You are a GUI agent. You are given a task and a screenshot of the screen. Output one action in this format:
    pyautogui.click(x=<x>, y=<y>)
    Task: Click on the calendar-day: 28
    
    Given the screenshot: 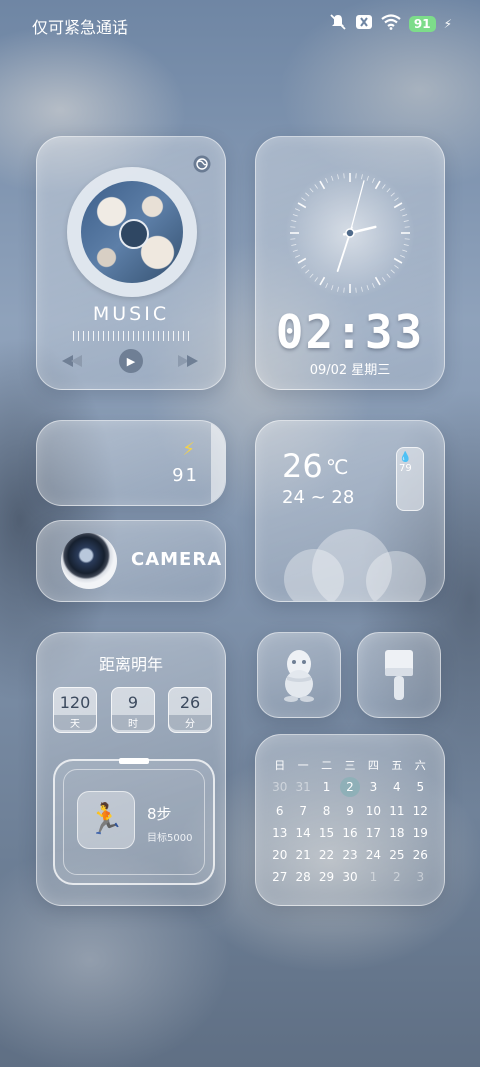 What is the action you would take?
    pyautogui.click(x=302, y=877)
    